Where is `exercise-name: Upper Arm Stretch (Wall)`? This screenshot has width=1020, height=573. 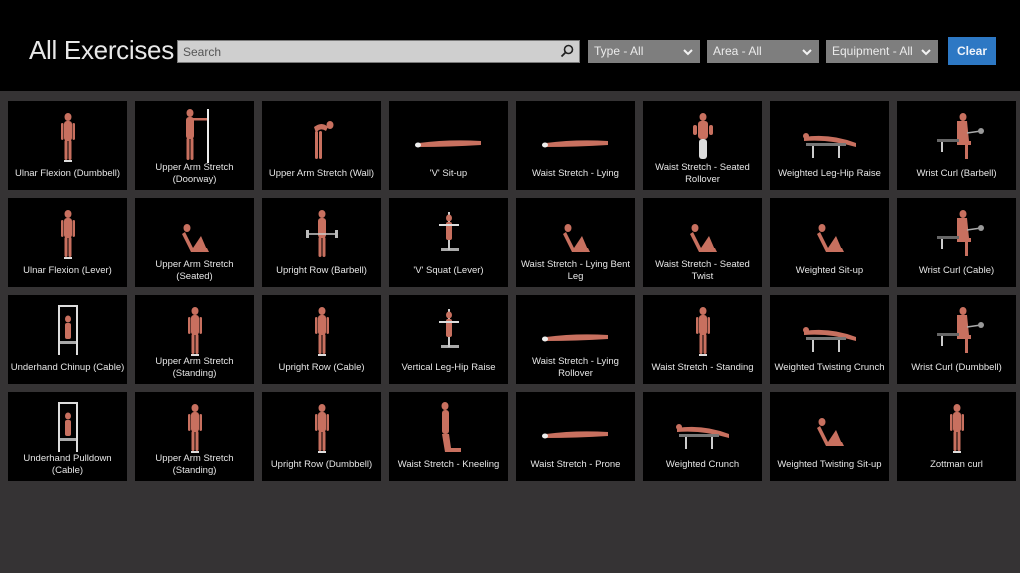
exercise-name: Upper Arm Stretch (Wall) is located at coordinates (321, 173).